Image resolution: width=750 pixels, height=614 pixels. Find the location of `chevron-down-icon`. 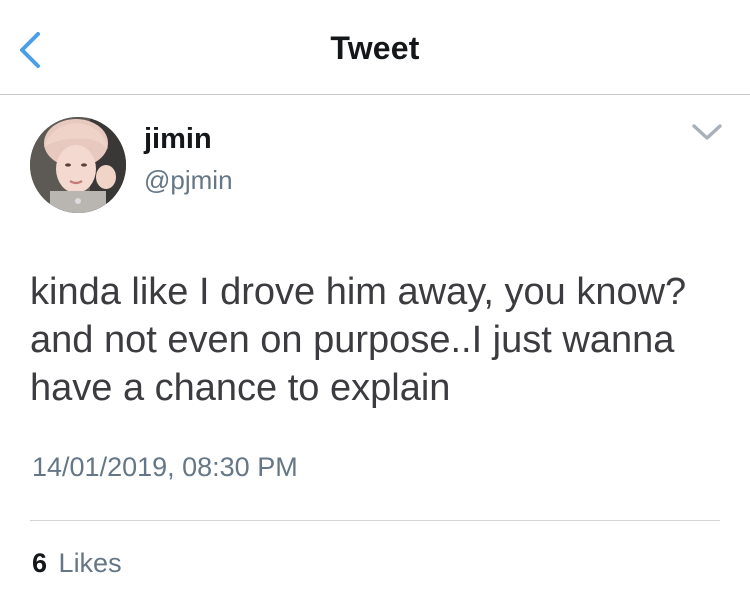

chevron-down-icon is located at coordinates (707, 132).